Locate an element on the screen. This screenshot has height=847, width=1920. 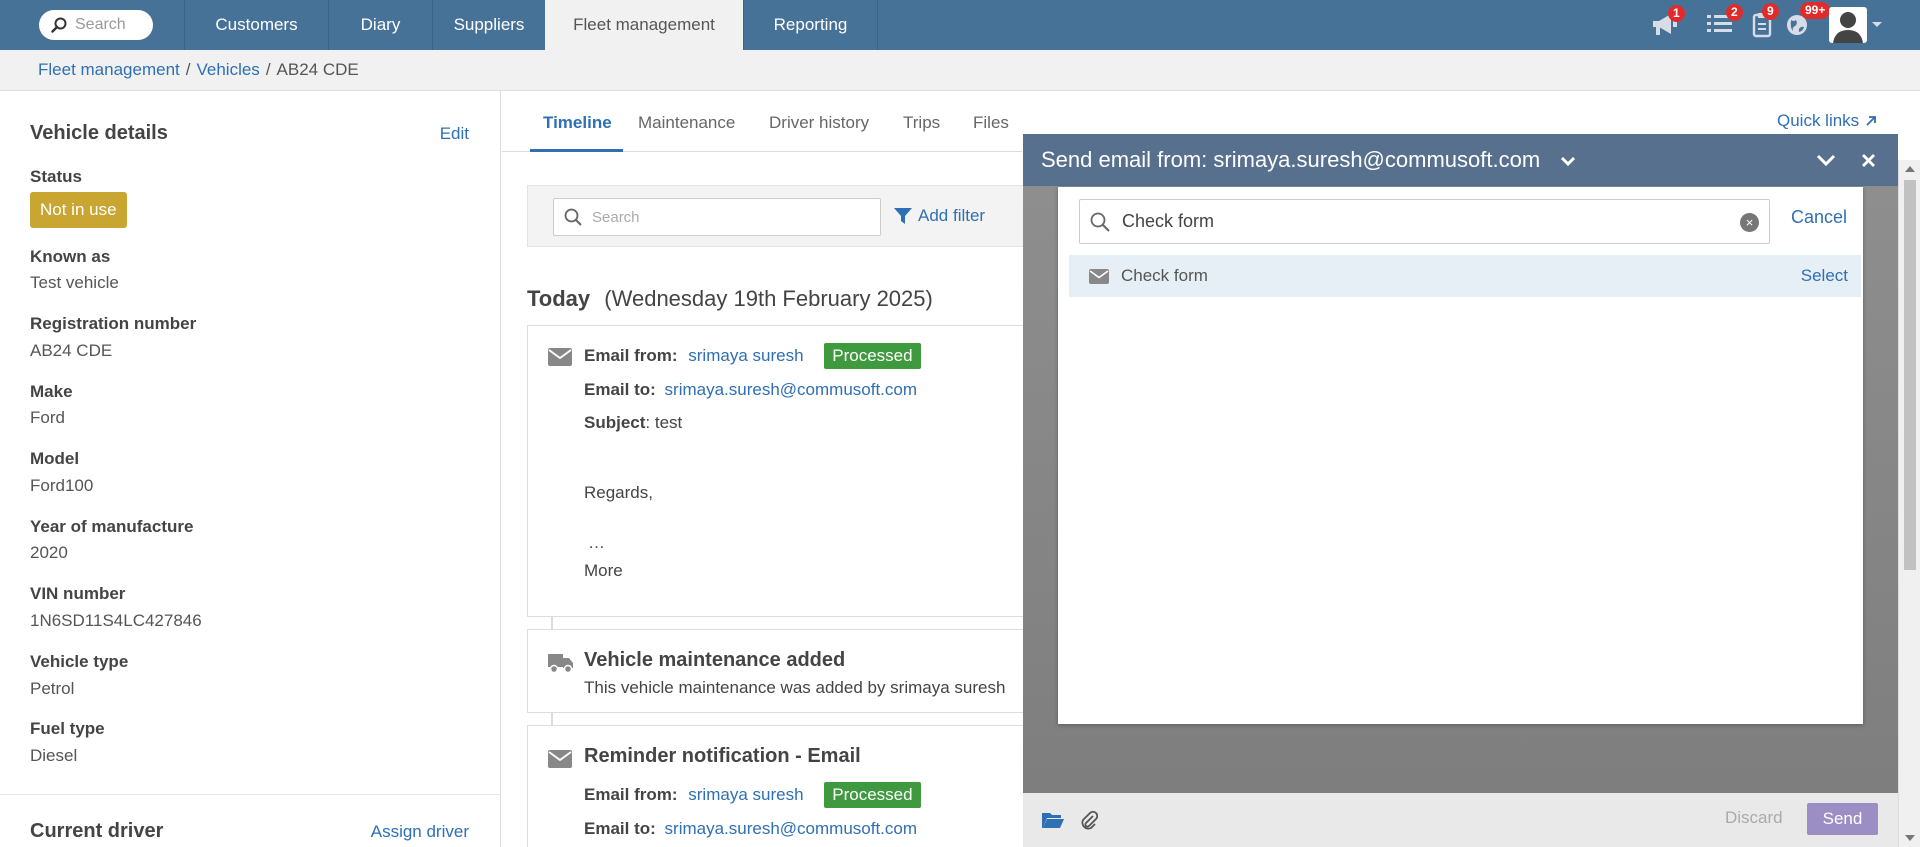
email-from-label: Email from: is located at coordinates (631, 355).